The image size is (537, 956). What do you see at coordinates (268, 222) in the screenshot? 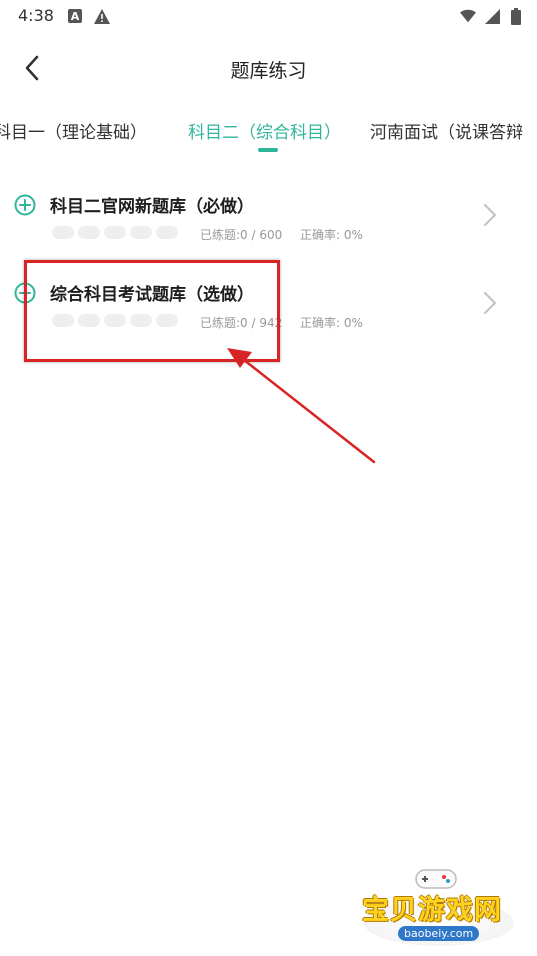
I see `question-bank-item: 科目二官网新题库（必做） 已练题:0 / 600 正确率: 0%` at bounding box center [268, 222].